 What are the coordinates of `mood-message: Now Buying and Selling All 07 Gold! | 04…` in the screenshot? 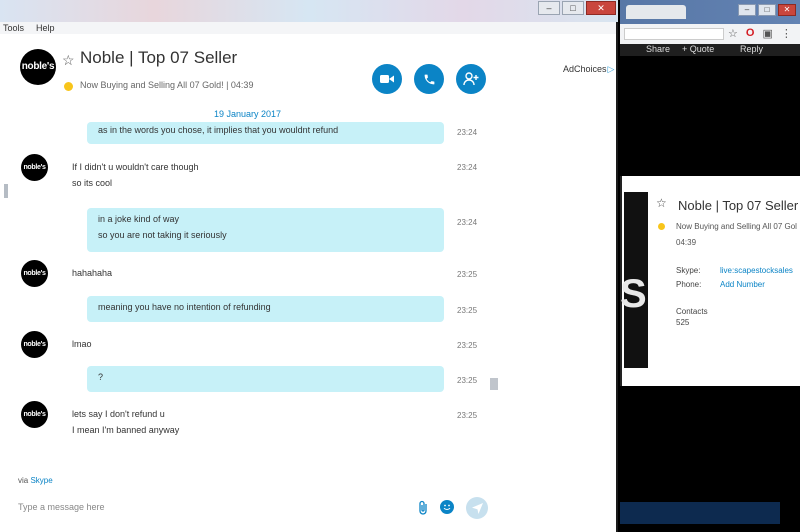 It's located at (167, 85).